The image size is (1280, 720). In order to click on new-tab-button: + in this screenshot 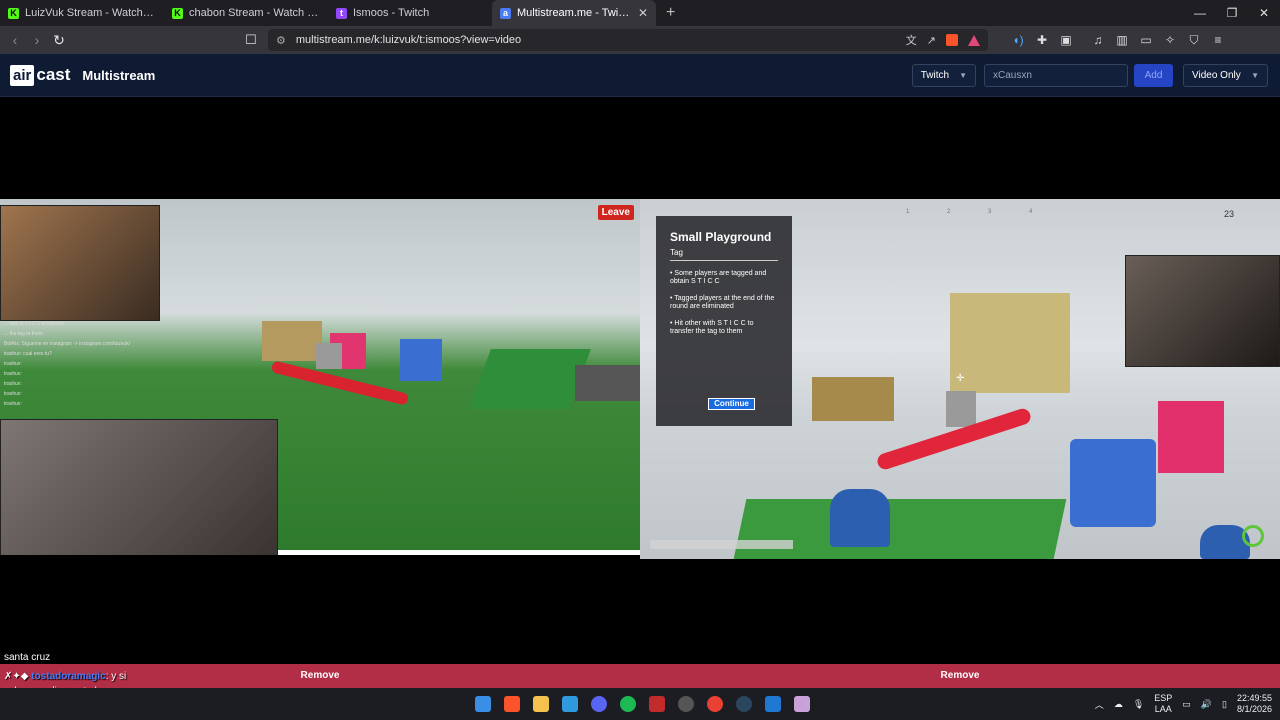, I will do `click(670, 13)`.